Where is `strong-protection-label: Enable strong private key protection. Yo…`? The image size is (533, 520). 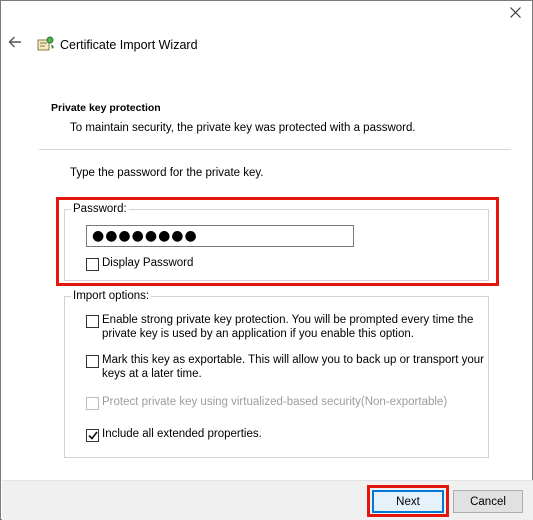
strong-protection-label: Enable strong private key protection. Yo… is located at coordinates (288, 327).